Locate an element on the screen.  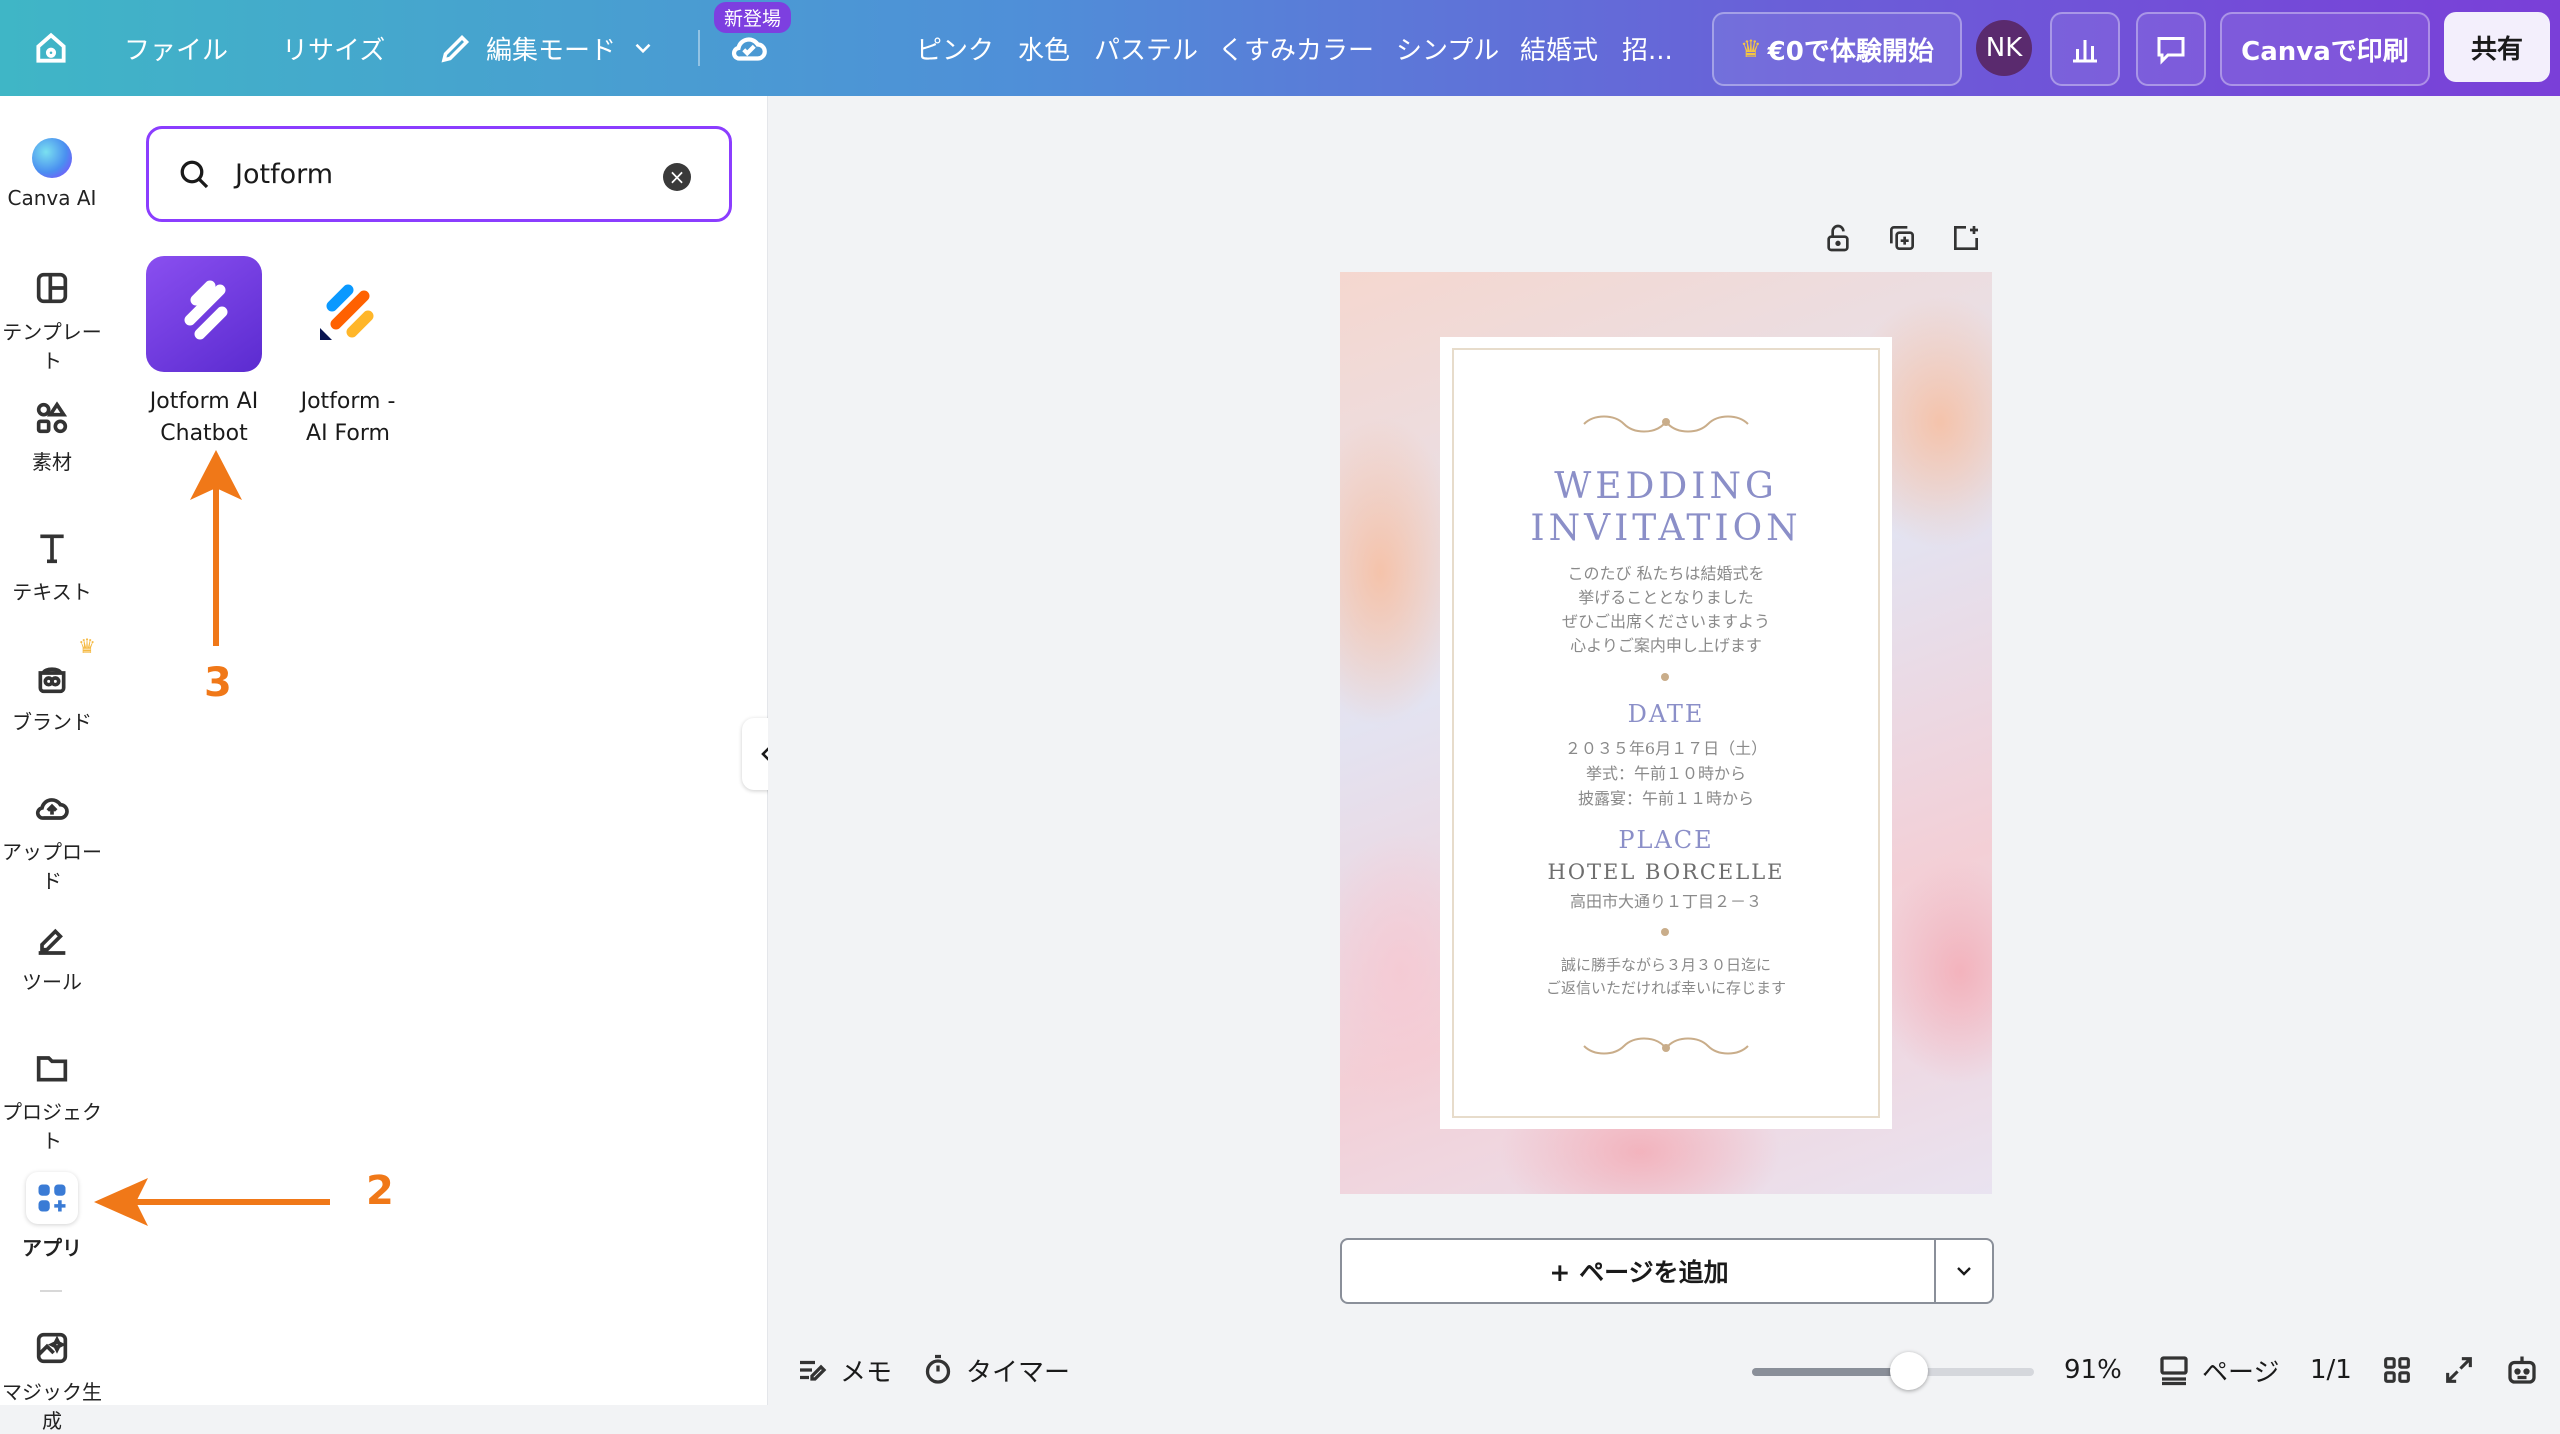
rail-magic-media: マジック生成 is located at coordinates (52, 1381).